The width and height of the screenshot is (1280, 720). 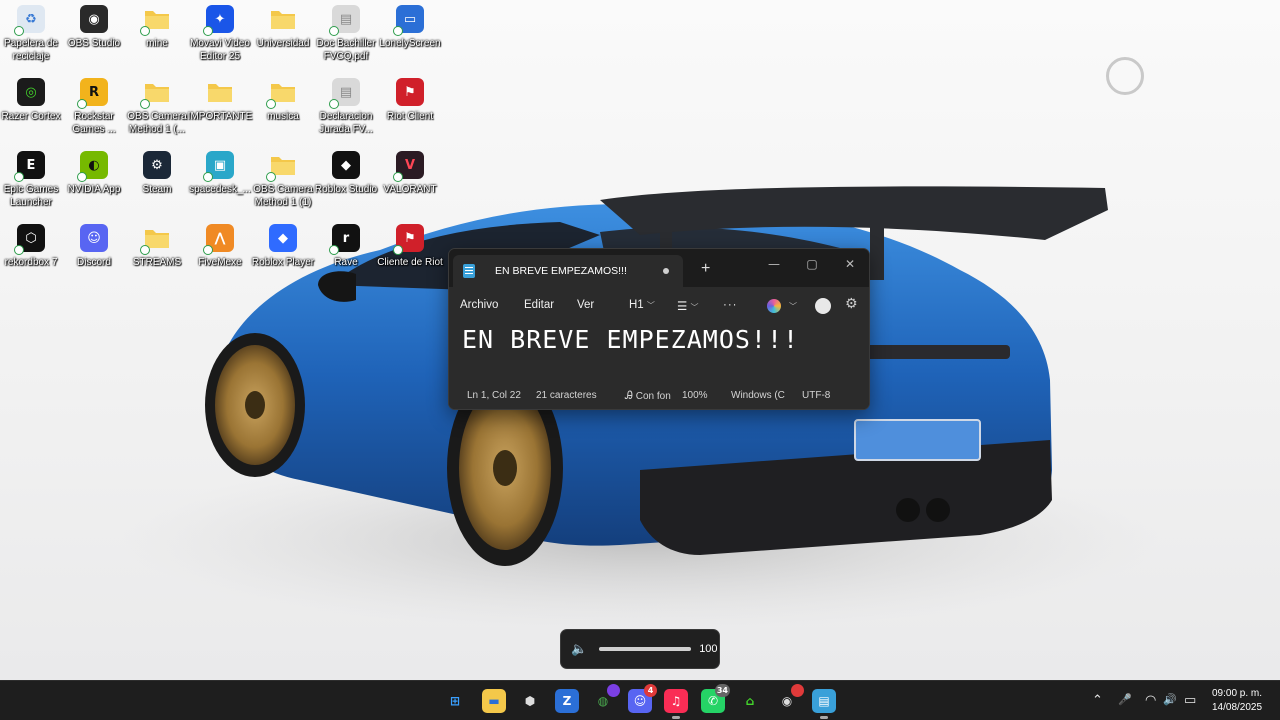 What do you see at coordinates (479, 305) in the screenshot?
I see `menu-archivo: Archivo` at bounding box center [479, 305].